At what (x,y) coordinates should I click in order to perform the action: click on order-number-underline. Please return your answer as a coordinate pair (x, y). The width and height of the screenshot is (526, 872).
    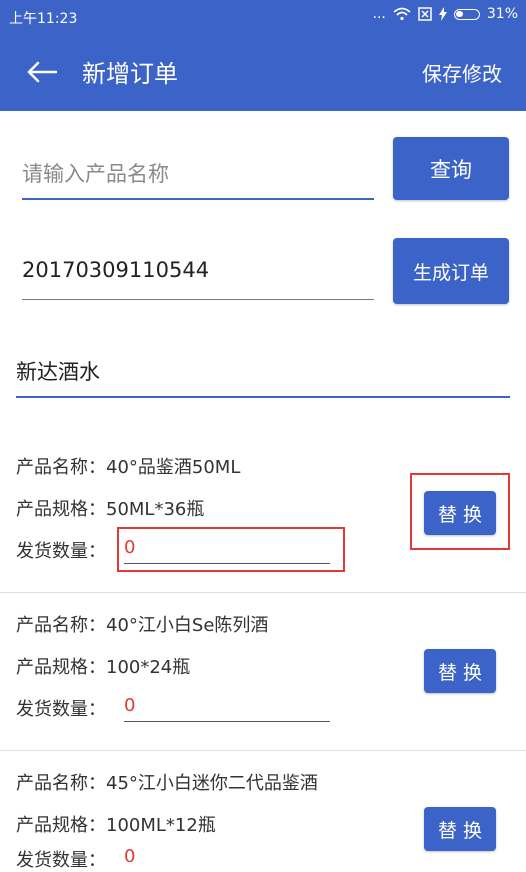
    Looking at the image, I should click on (198, 299).